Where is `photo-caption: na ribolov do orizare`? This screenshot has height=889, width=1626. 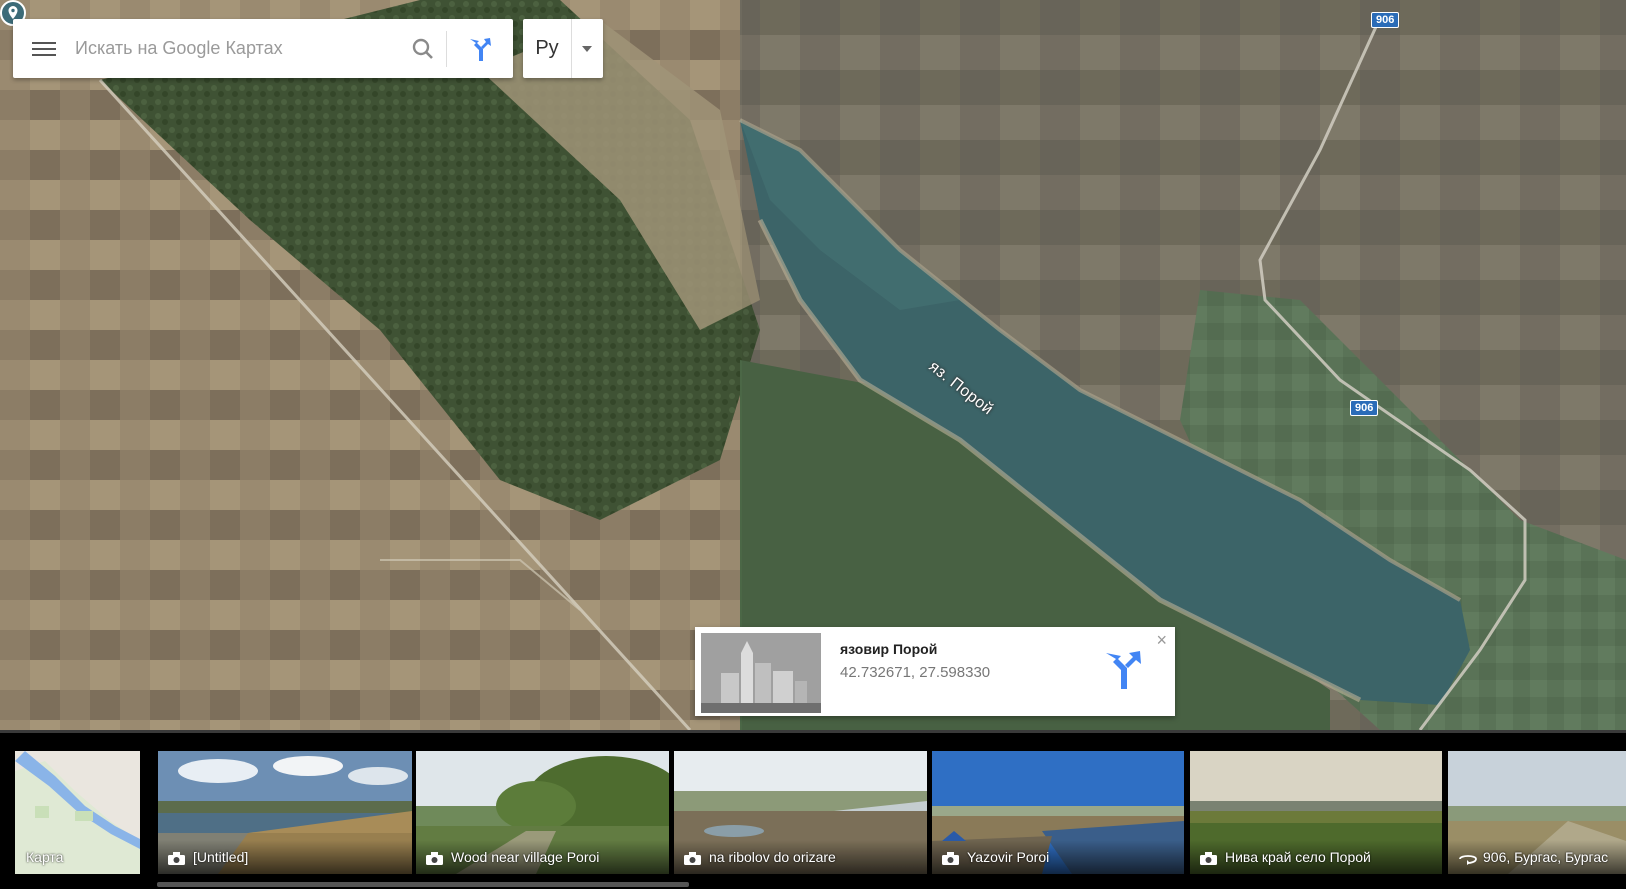 photo-caption: na ribolov do orizare is located at coordinates (772, 857).